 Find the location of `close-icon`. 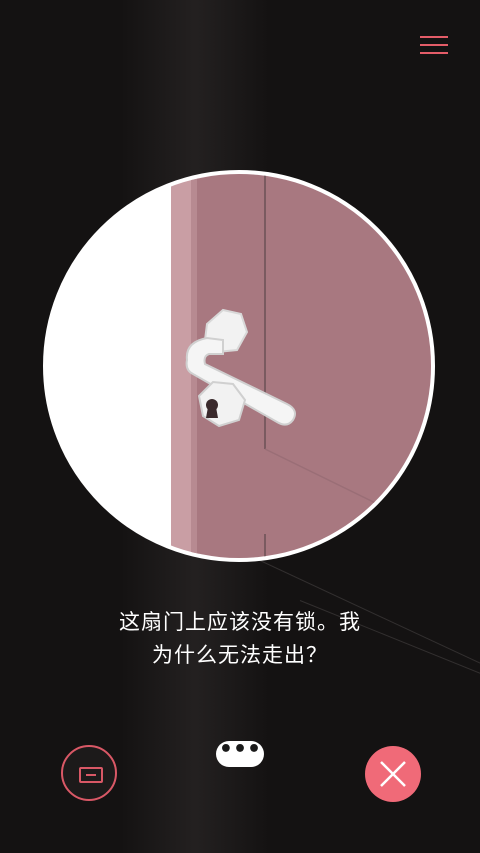

close-icon is located at coordinates (393, 774).